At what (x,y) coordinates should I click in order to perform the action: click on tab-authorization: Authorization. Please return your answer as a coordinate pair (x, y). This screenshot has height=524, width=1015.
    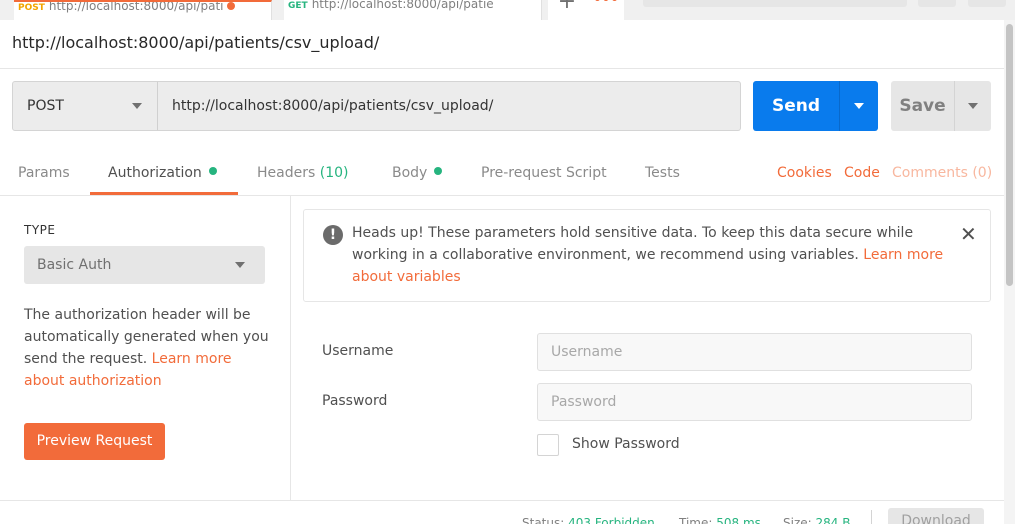
    Looking at the image, I should click on (162, 173).